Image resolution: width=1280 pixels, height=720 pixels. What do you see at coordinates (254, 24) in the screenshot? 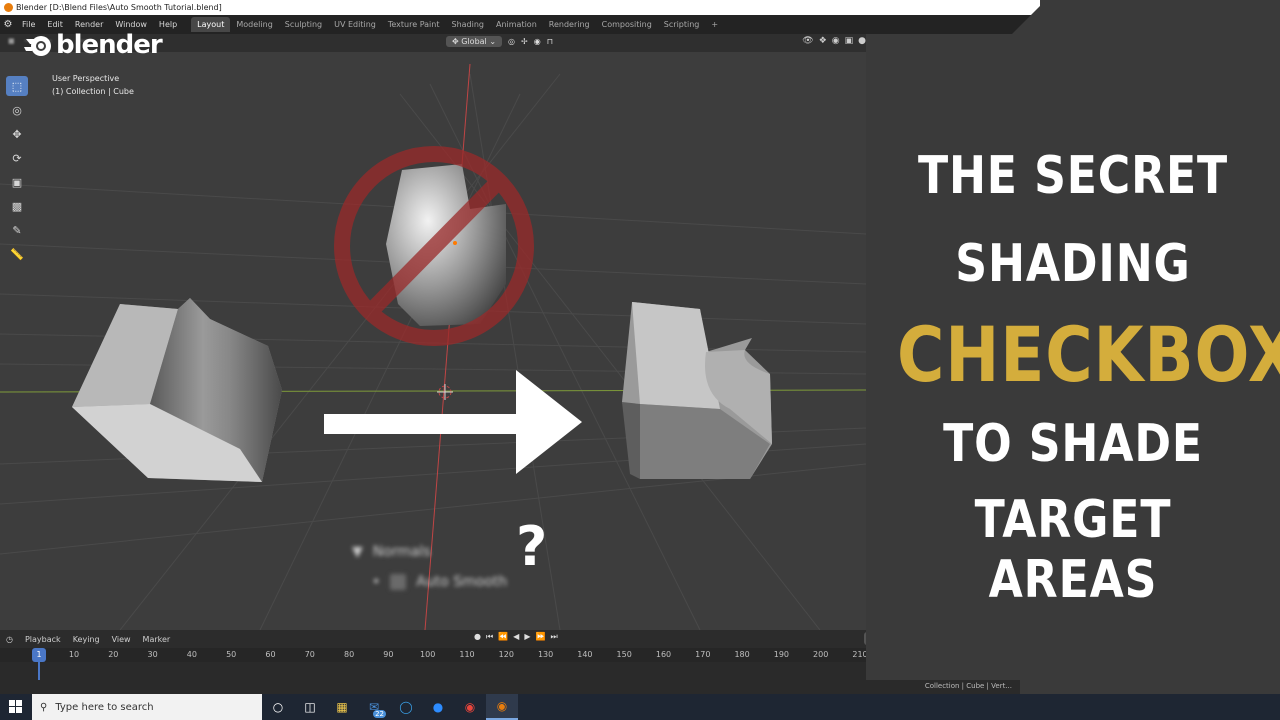
I see `tab-modeling: Modeling` at bounding box center [254, 24].